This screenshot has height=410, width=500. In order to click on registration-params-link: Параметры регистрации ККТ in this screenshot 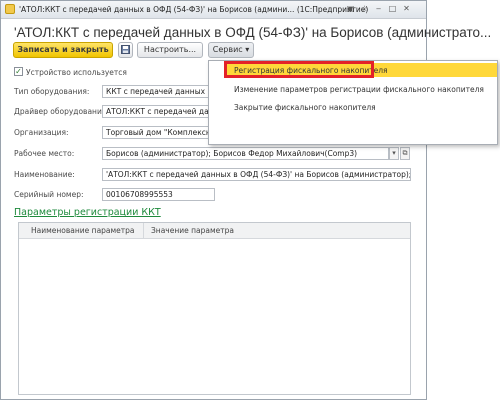, I will do `click(87, 212)`.